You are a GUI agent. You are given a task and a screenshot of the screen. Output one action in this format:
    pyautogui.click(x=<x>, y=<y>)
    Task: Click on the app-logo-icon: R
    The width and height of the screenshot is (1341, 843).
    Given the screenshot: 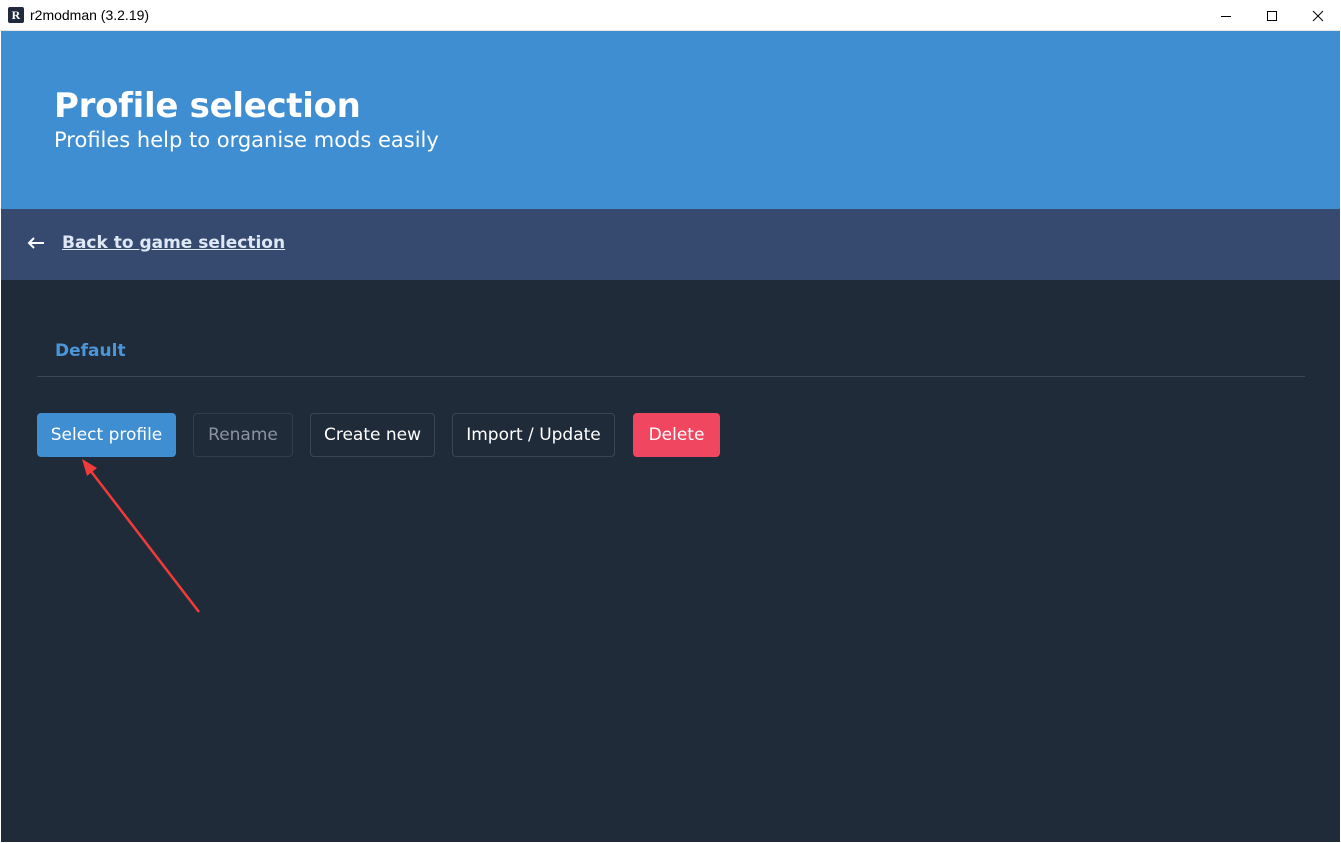 What is the action you would take?
    pyautogui.click(x=16, y=15)
    